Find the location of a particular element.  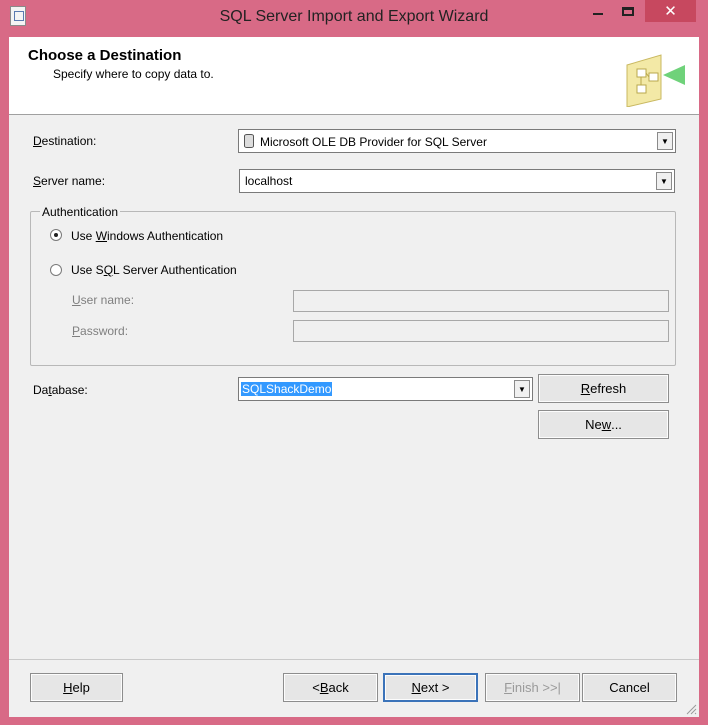

resize-grip-icon is located at coordinates (691, 709).